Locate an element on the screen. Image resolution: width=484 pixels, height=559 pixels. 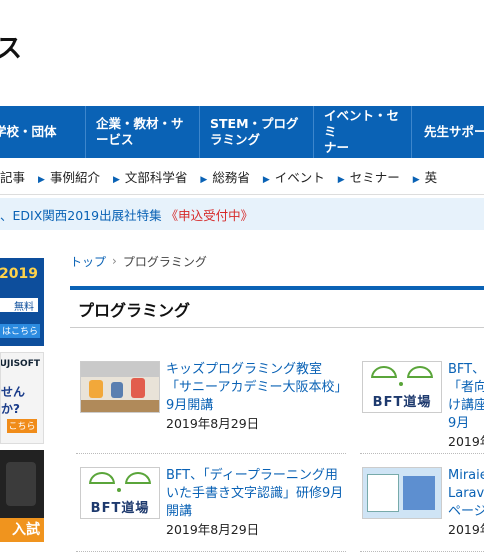
subnav-mext-label: 文部科学省 is located at coordinates (156, 177).